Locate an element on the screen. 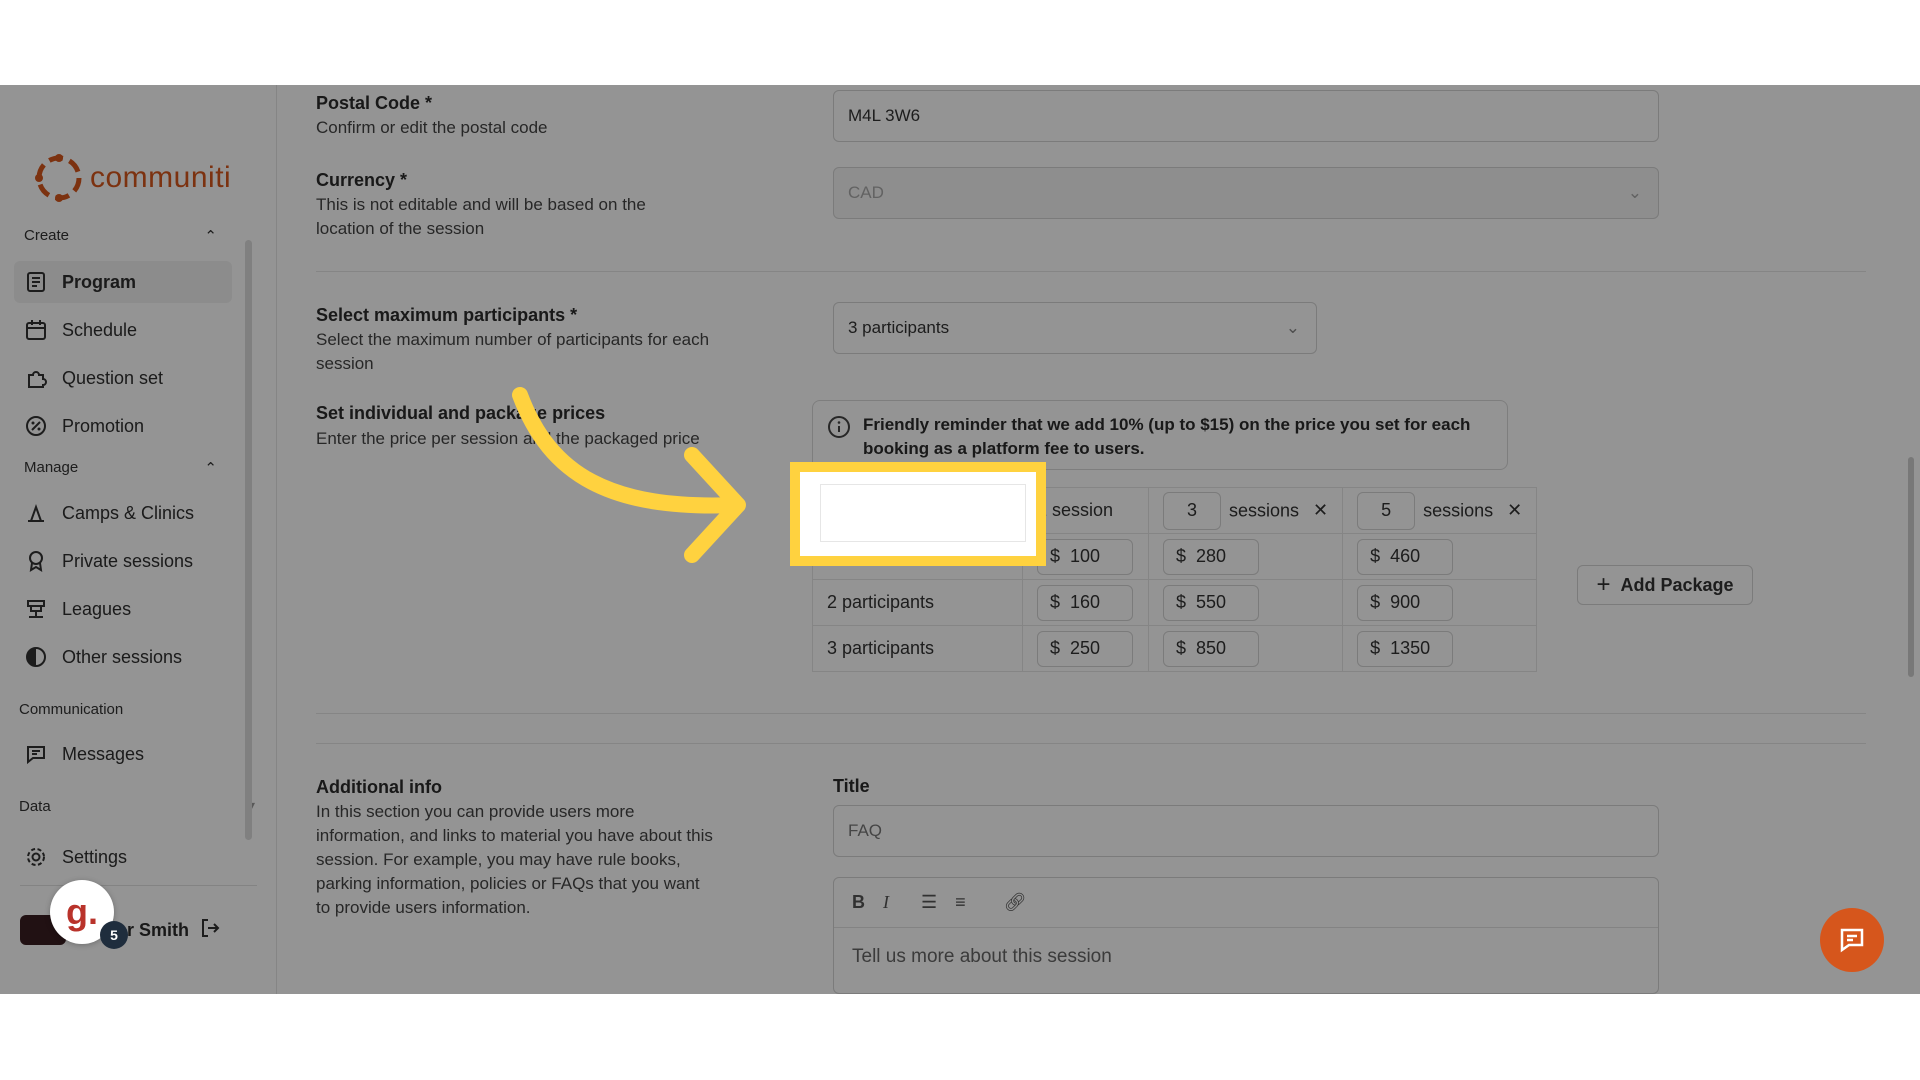  sidebar-item-label: Messages is located at coordinates (103, 753).